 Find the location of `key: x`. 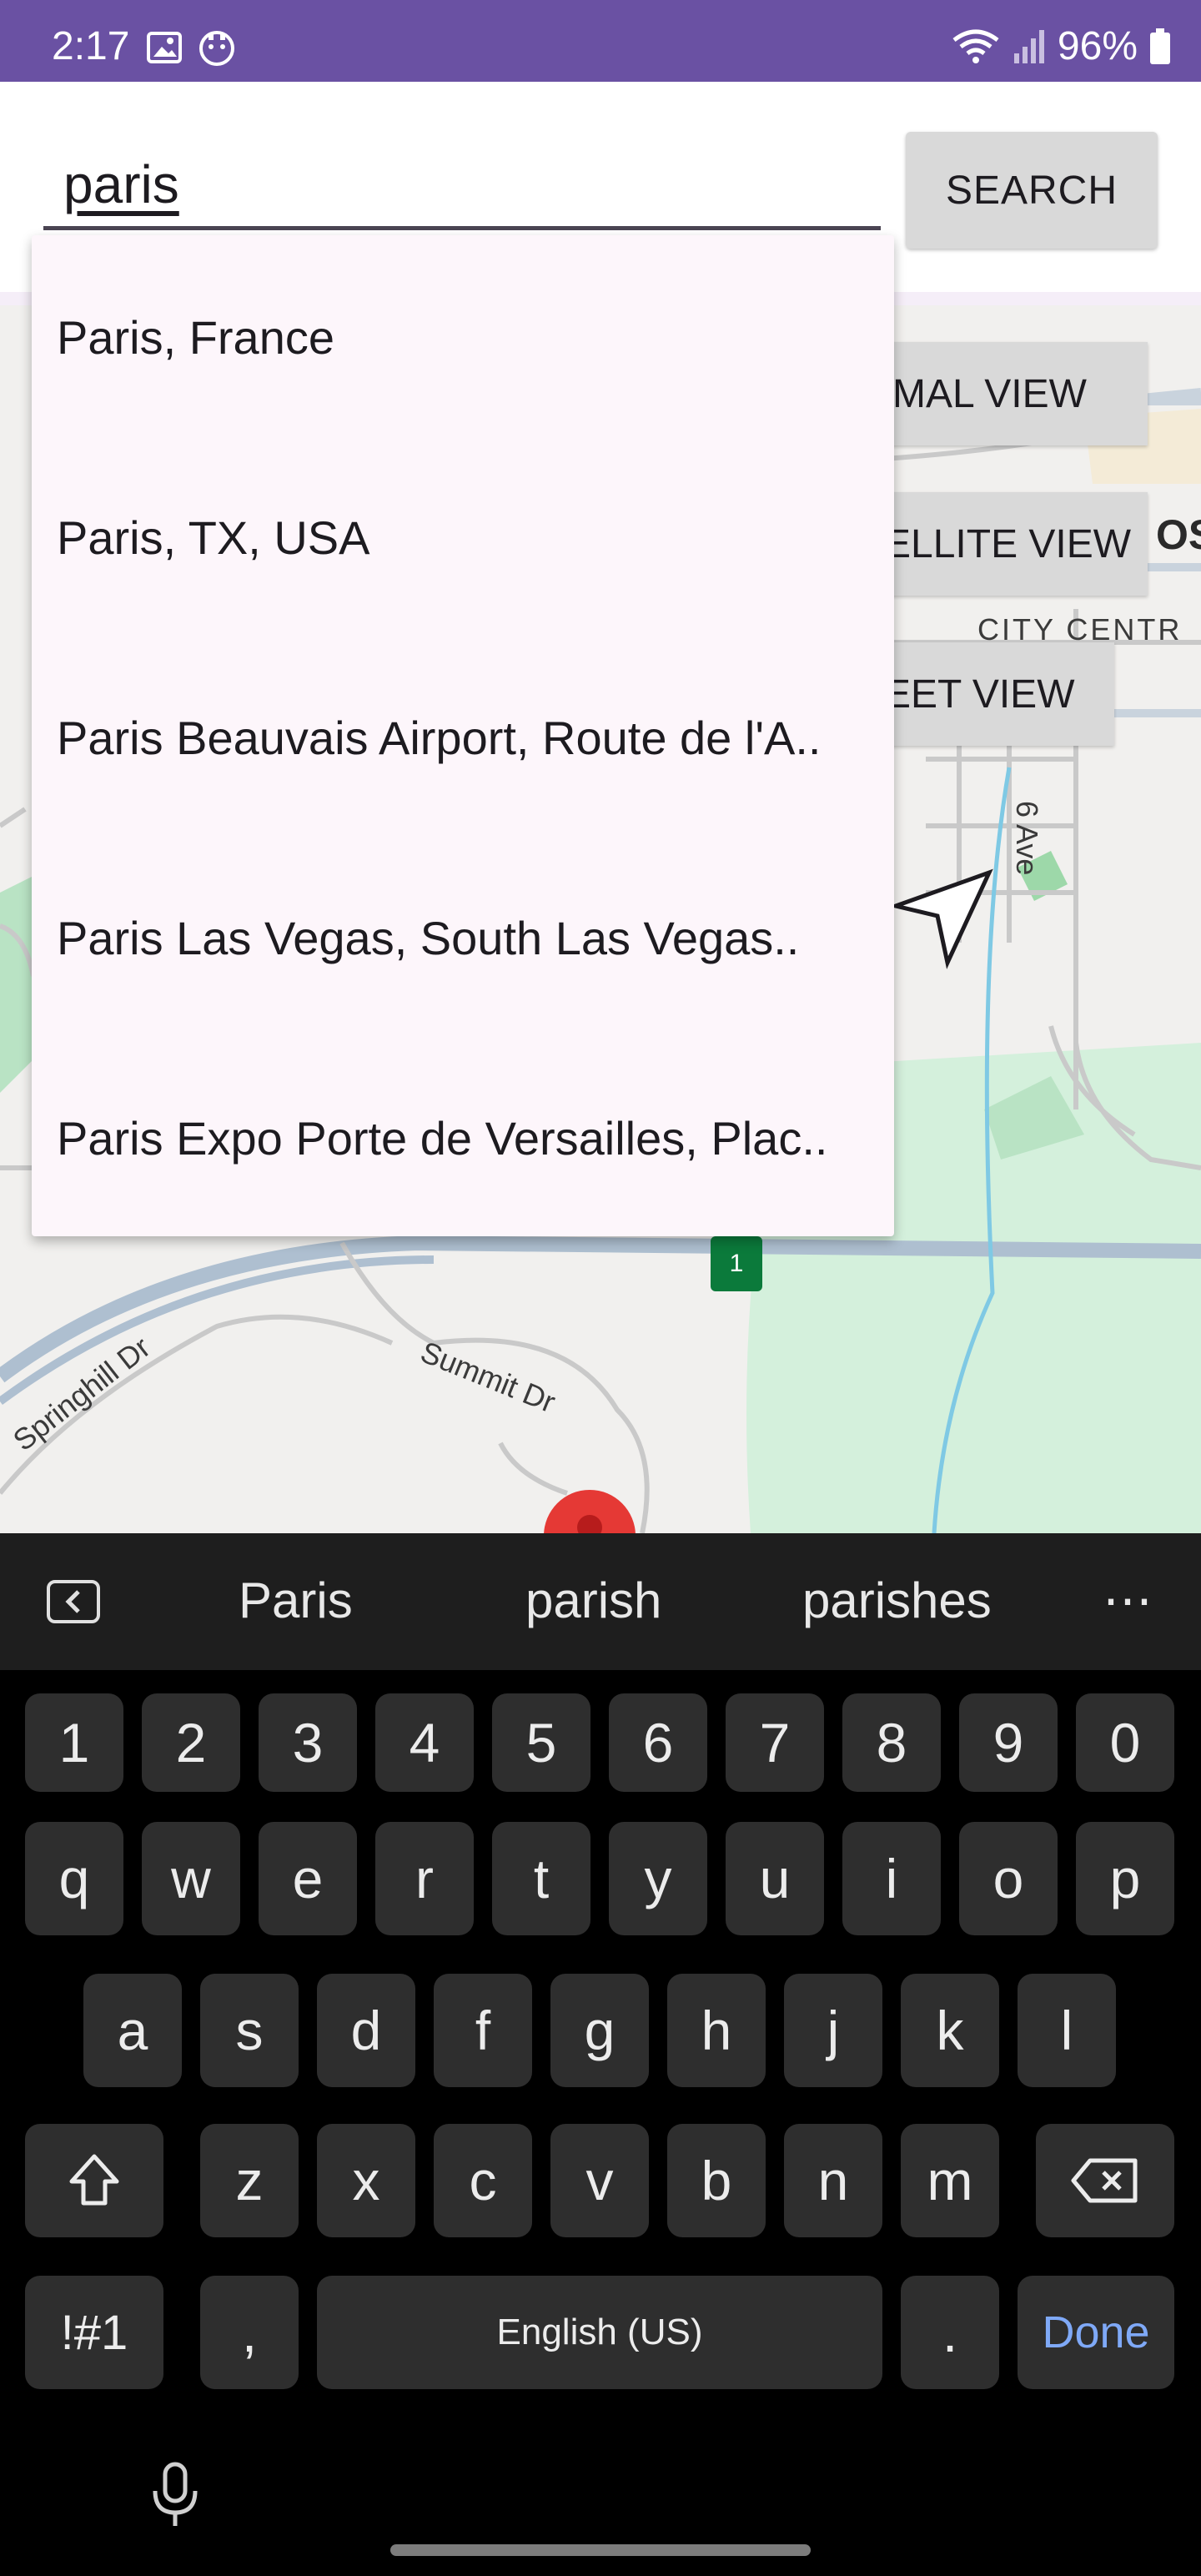

key: x is located at coordinates (366, 2180).